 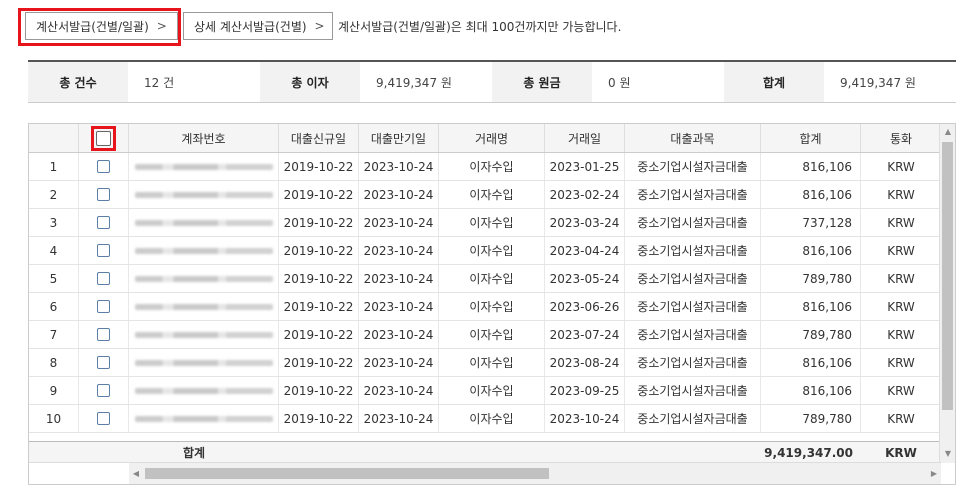 What do you see at coordinates (399, 138) in the screenshot?
I see `header-due-date: 대출만기일` at bounding box center [399, 138].